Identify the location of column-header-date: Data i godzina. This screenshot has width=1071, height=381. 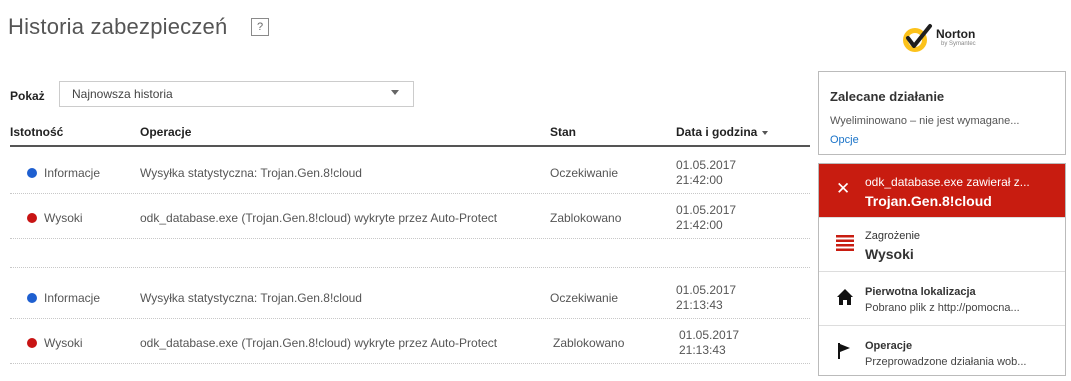
(722, 132).